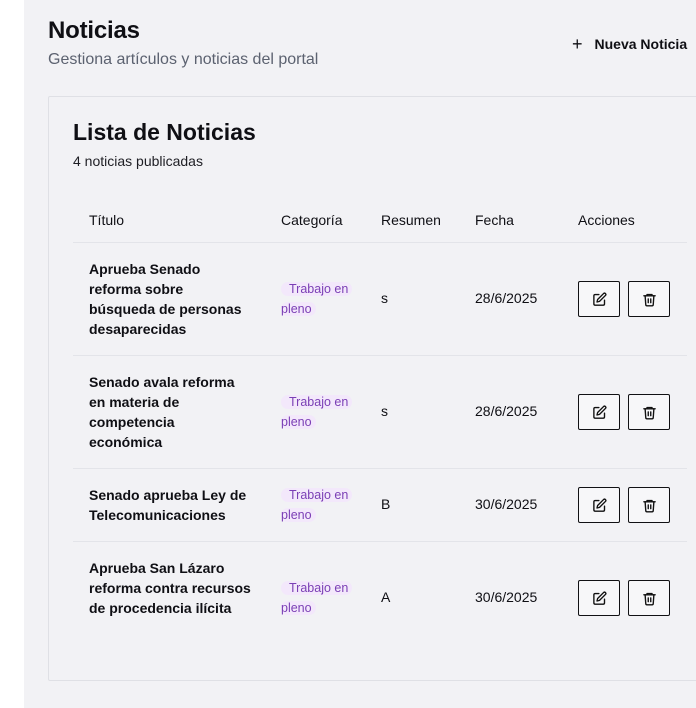  Describe the element at coordinates (168, 505) in the screenshot. I see `news-title: Senado aprueba Ley de Telecomunicaciones` at that location.